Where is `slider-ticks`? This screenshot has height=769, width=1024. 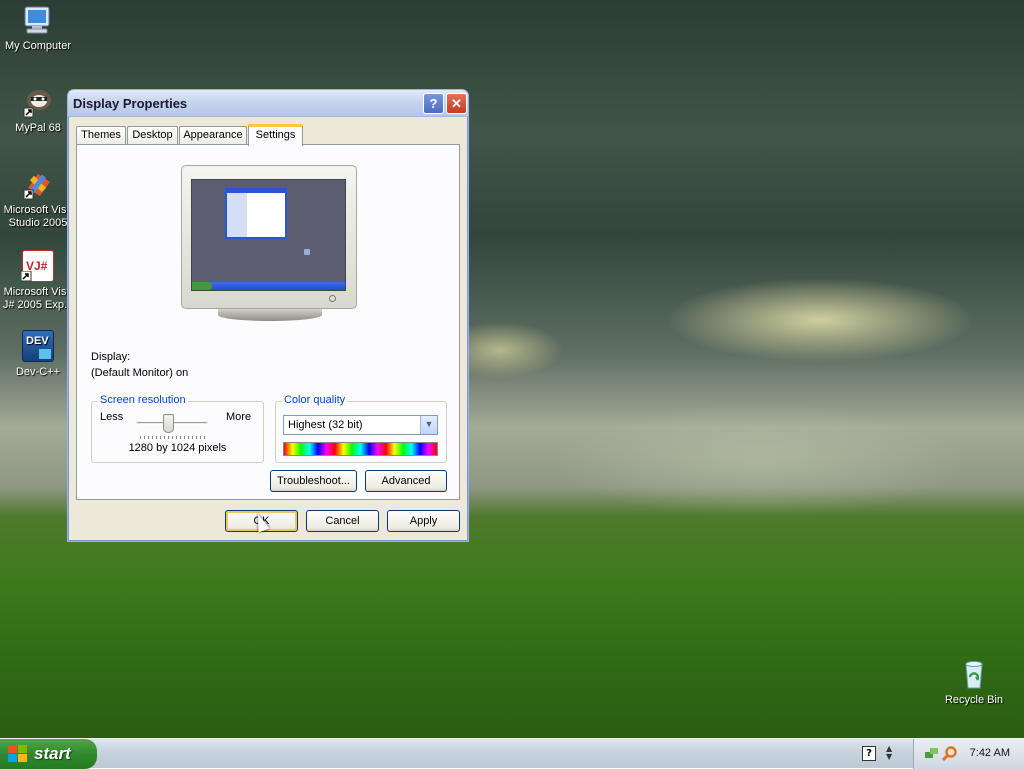 slider-ticks is located at coordinates (173, 437).